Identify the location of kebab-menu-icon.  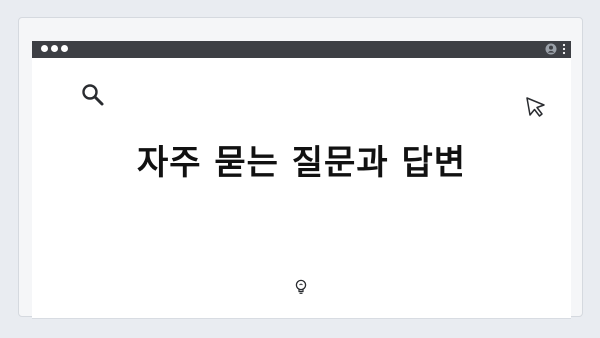
(564, 49).